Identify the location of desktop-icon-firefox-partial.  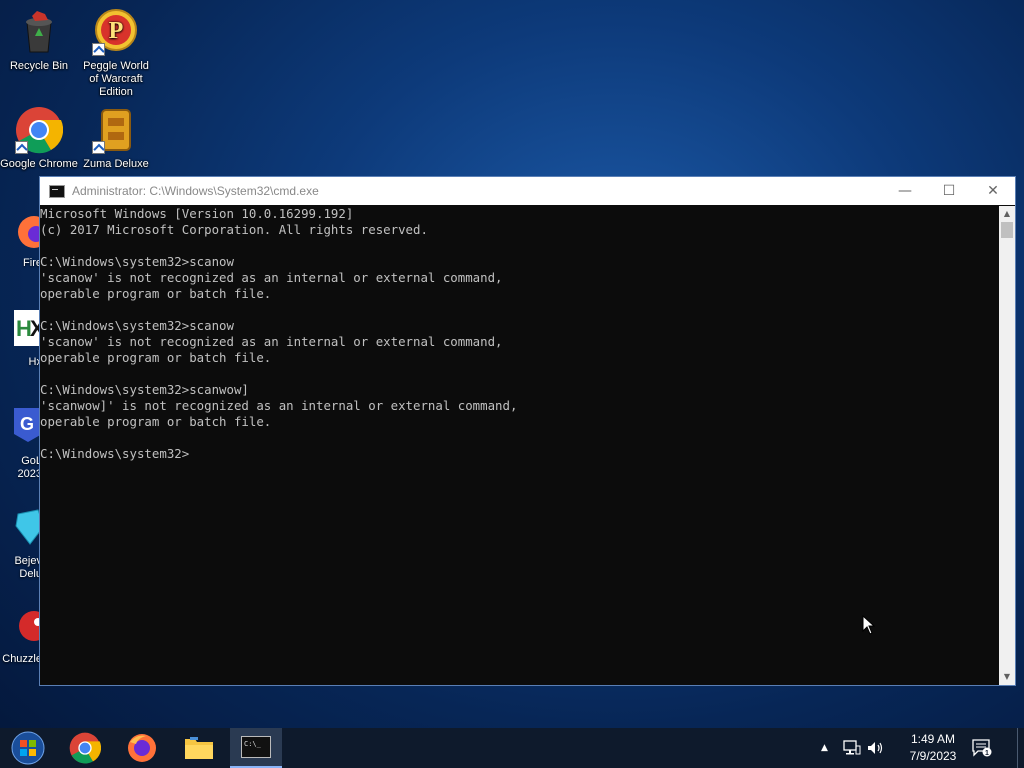
(32, 232).